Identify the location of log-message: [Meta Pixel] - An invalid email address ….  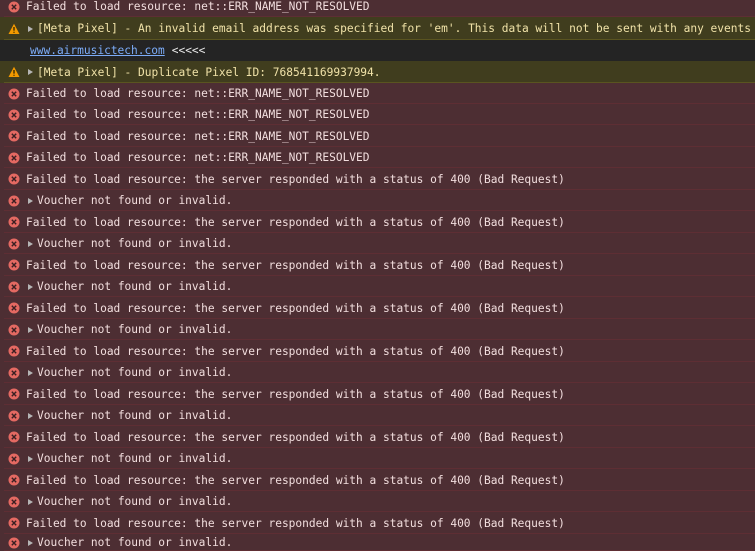
(396, 28).